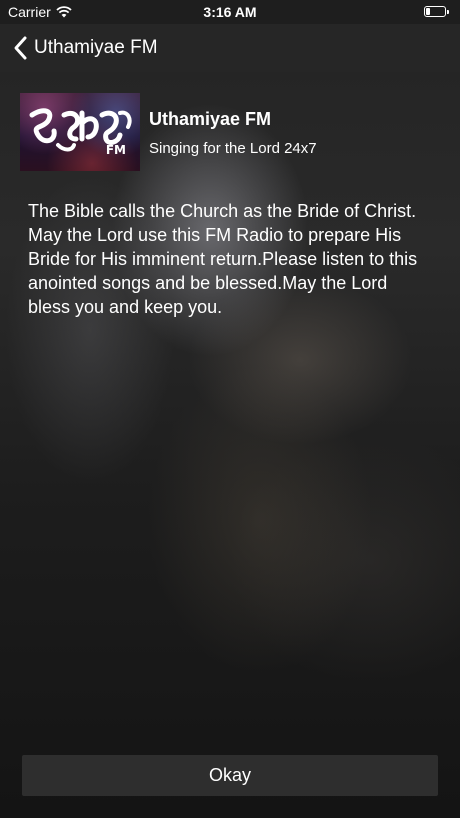 This screenshot has width=460, height=818. What do you see at coordinates (96, 47) in the screenshot?
I see `back-button-label: Uthamiyae FM` at bounding box center [96, 47].